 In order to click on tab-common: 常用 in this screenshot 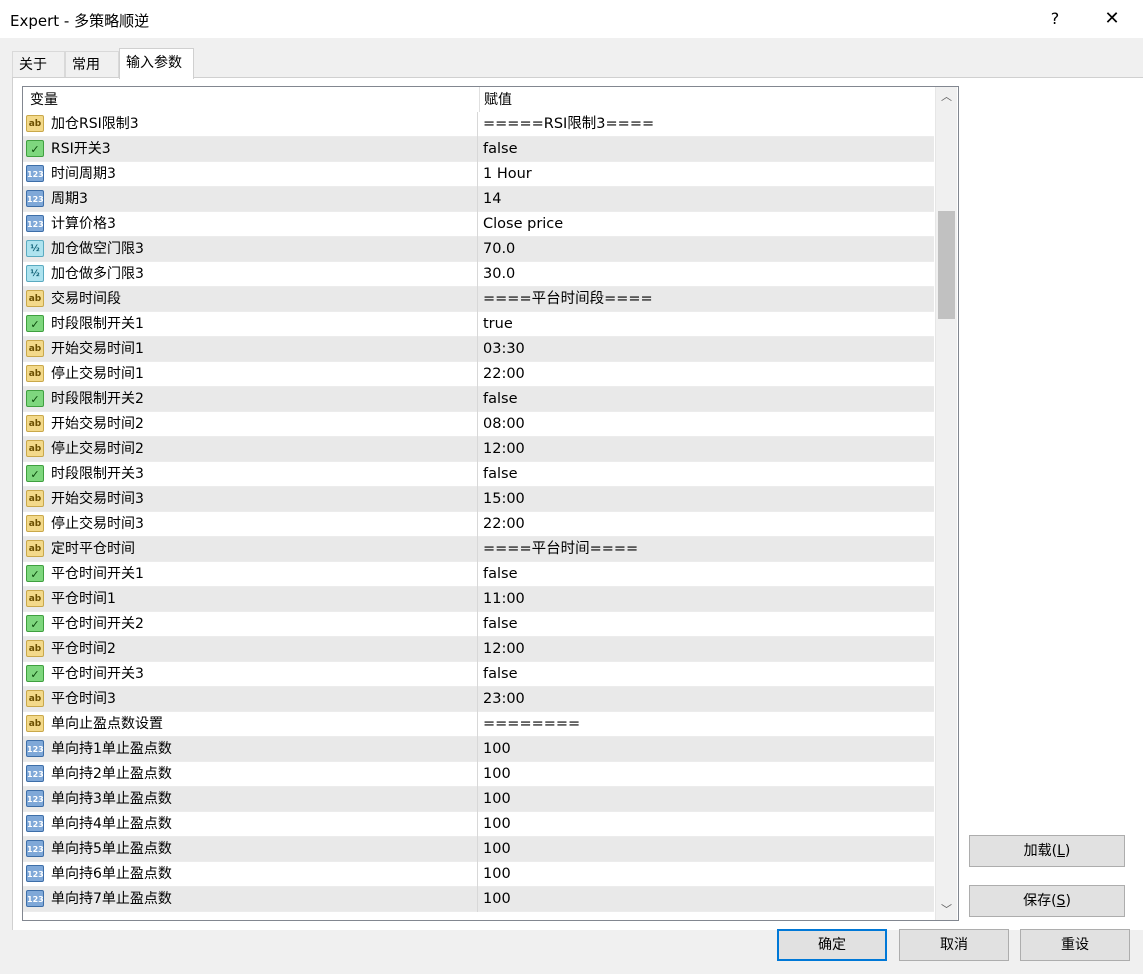, I will do `click(92, 64)`.